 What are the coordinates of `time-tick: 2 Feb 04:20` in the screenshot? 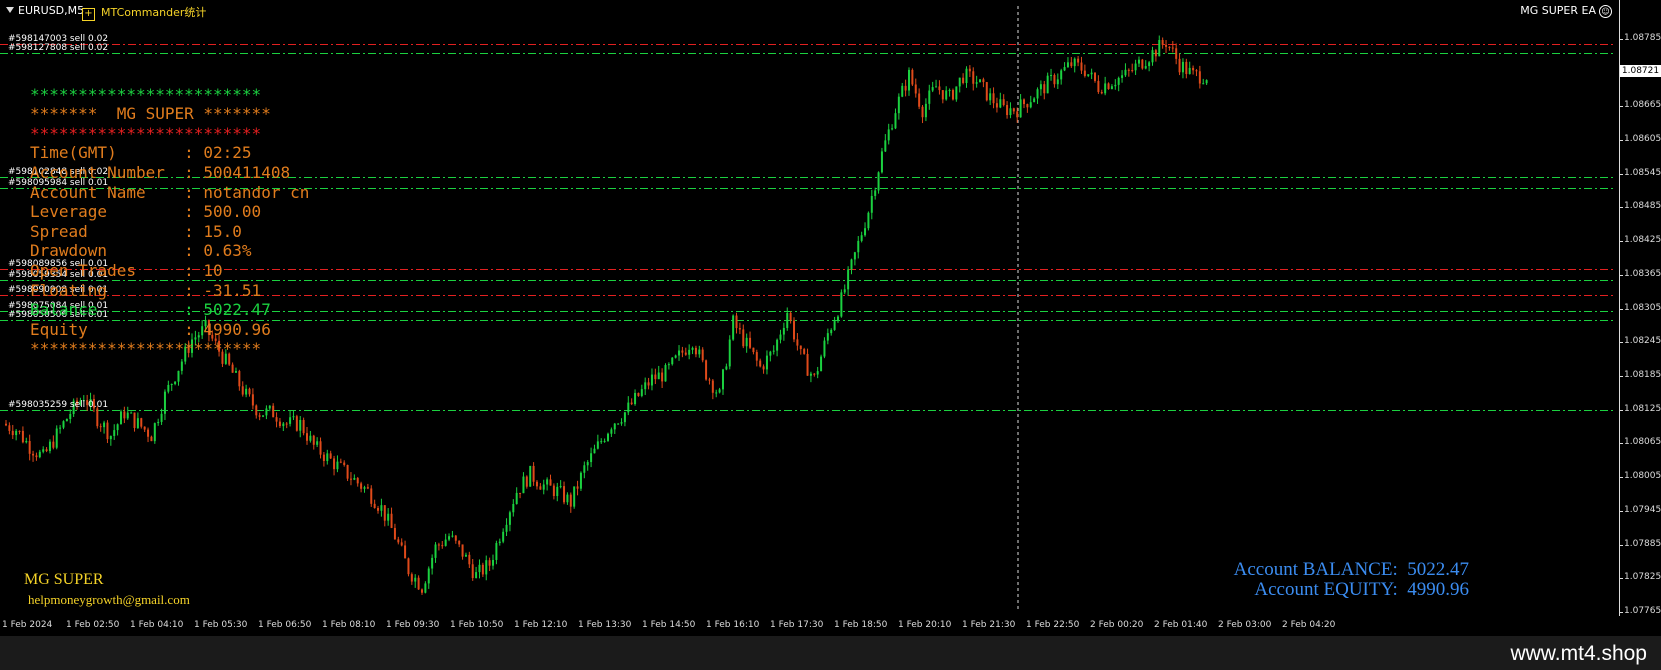 It's located at (1309, 625).